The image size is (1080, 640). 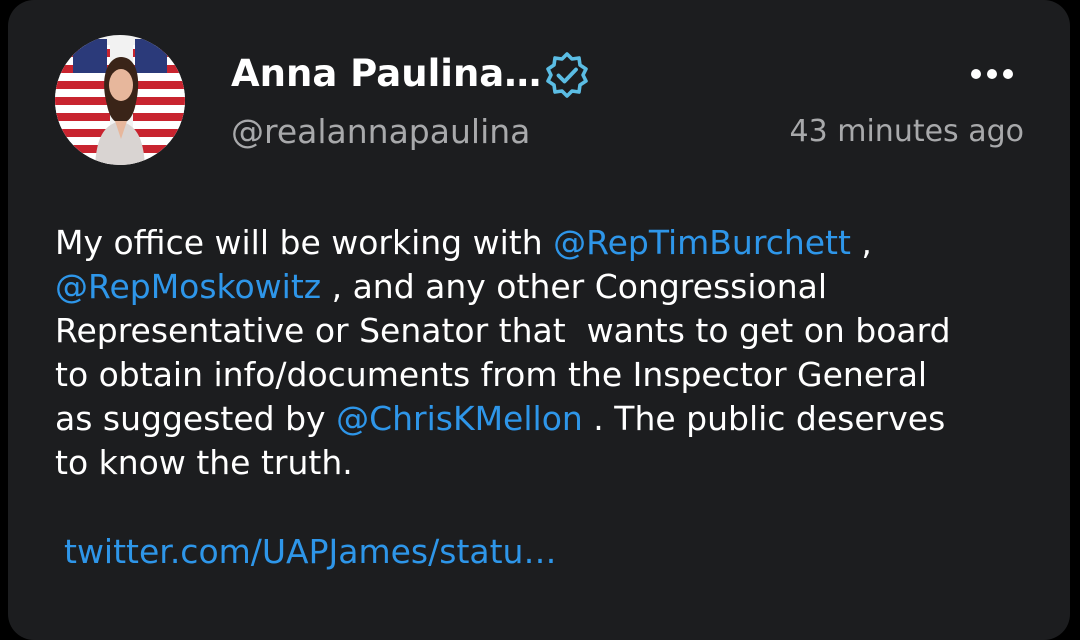 I want to click on user-handle: @realannapaulina, so click(x=380, y=131).